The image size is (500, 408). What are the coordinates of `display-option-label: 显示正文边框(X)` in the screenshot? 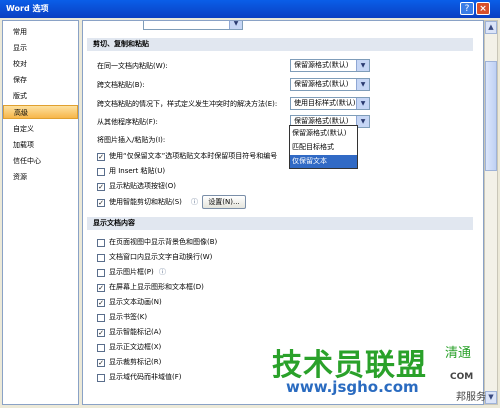 It's located at (135, 347).